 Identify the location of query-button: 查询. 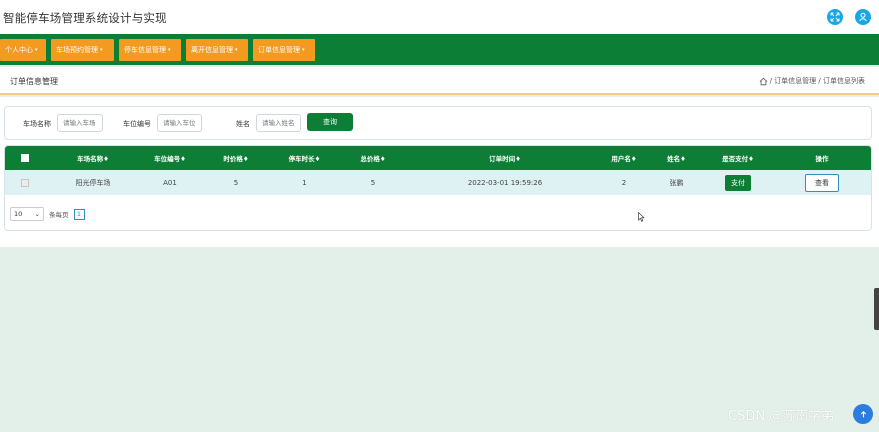
(330, 122).